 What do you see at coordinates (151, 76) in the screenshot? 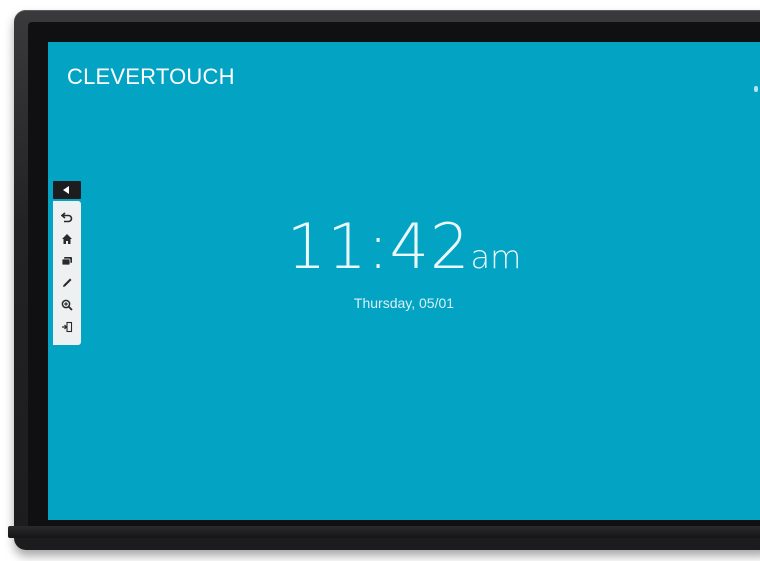
I see `brand-logo-text: CLEVERTOUCH` at bounding box center [151, 76].